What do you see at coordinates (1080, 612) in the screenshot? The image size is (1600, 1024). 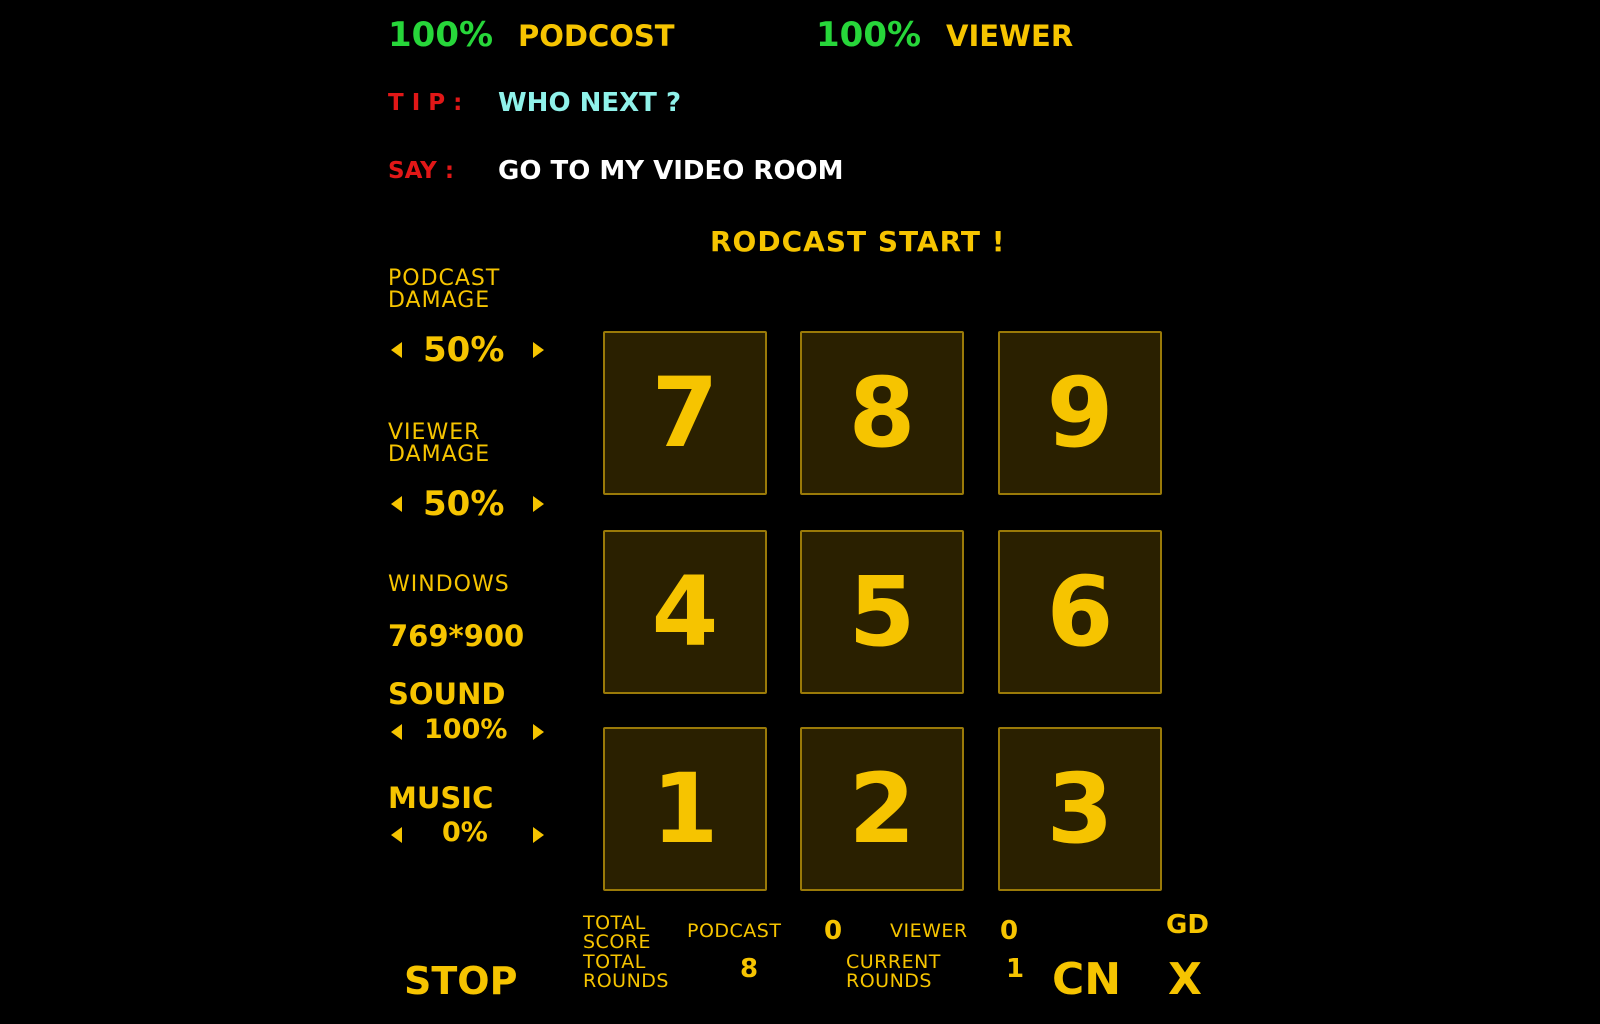 I see `key-6-button: 6` at bounding box center [1080, 612].